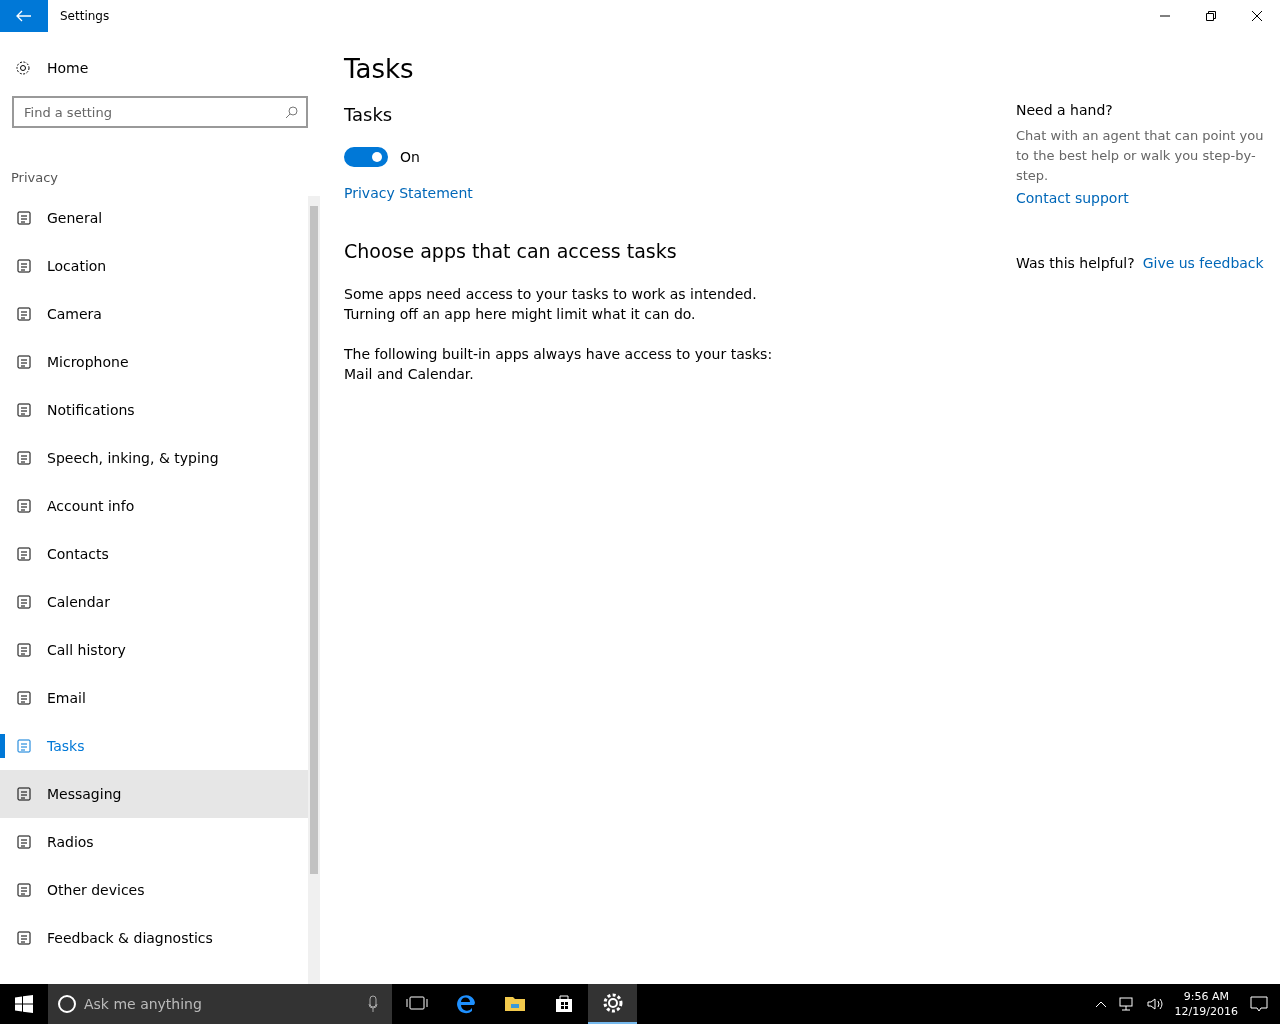 The width and height of the screenshot is (1280, 1024). I want to click on taskbar-search-field: Ask me anything, so click(220, 1004).